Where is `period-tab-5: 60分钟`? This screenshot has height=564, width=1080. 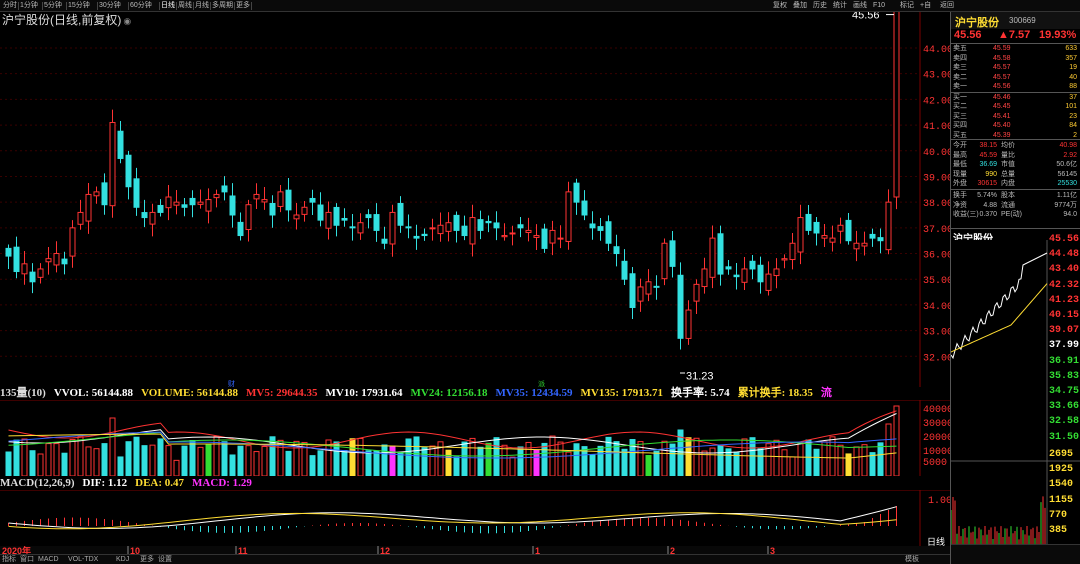 period-tab-5: 60分钟 is located at coordinates (141, 6).